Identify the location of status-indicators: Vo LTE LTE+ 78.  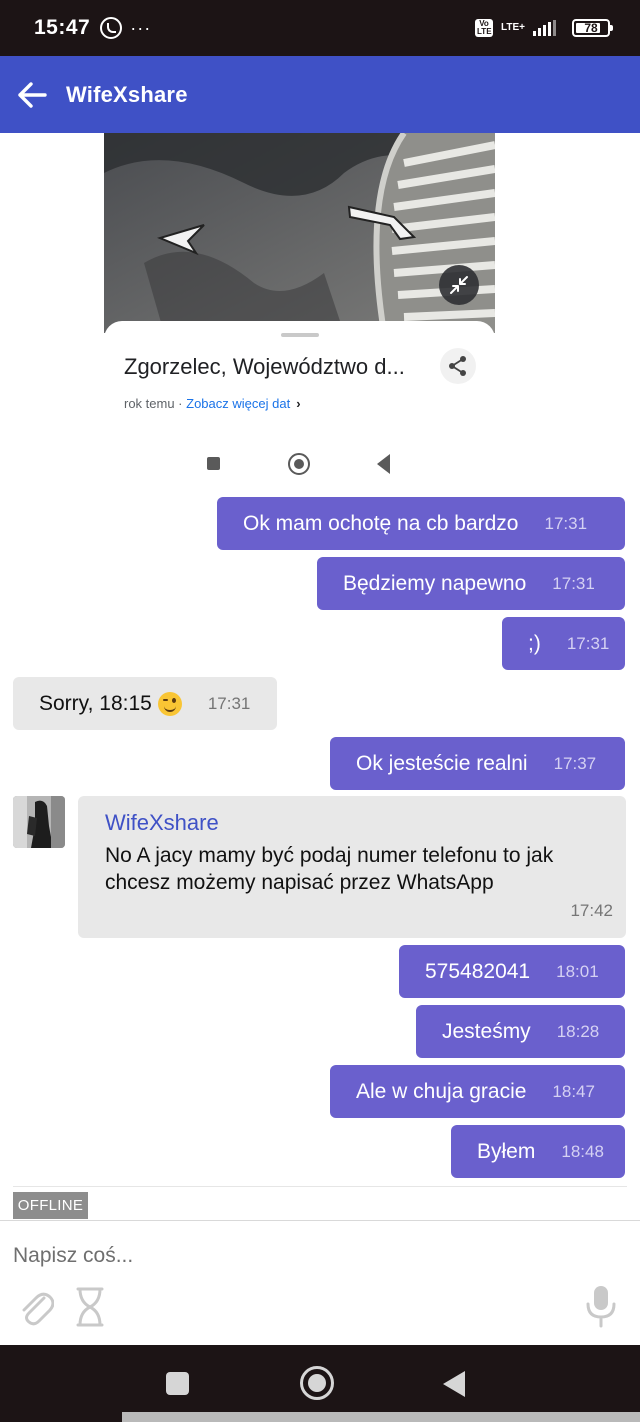
(544, 28).